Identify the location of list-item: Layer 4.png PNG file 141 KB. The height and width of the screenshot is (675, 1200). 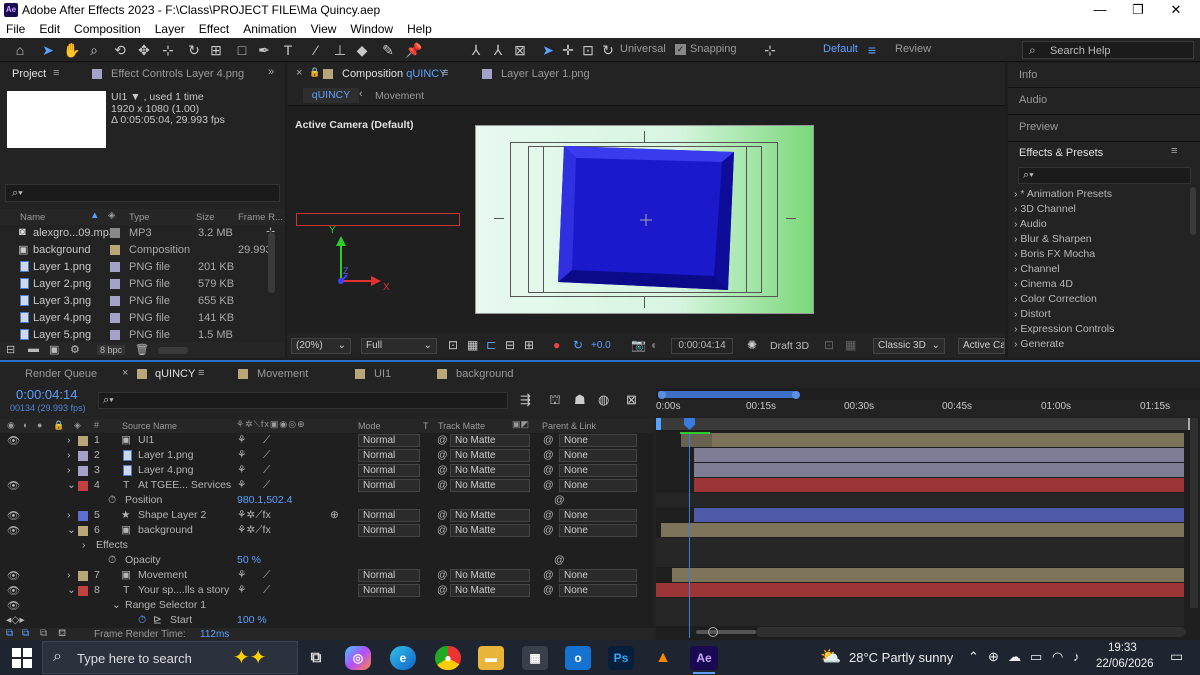
(142, 318).